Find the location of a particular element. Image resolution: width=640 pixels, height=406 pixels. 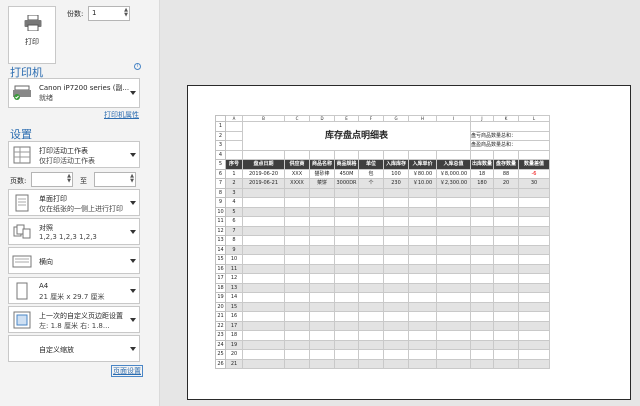

collate-select: 对照 1,2,3 1,2,3 1,2,3 is located at coordinates (74, 231).